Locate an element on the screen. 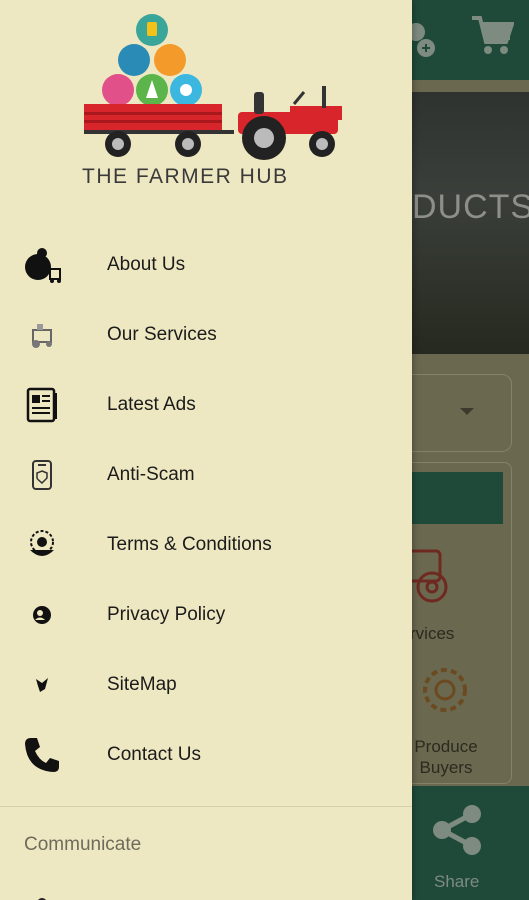 Image resolution: width=529 pixels, height=900 pixels. produce-buyers-icon is located at coordinates (445, 692).